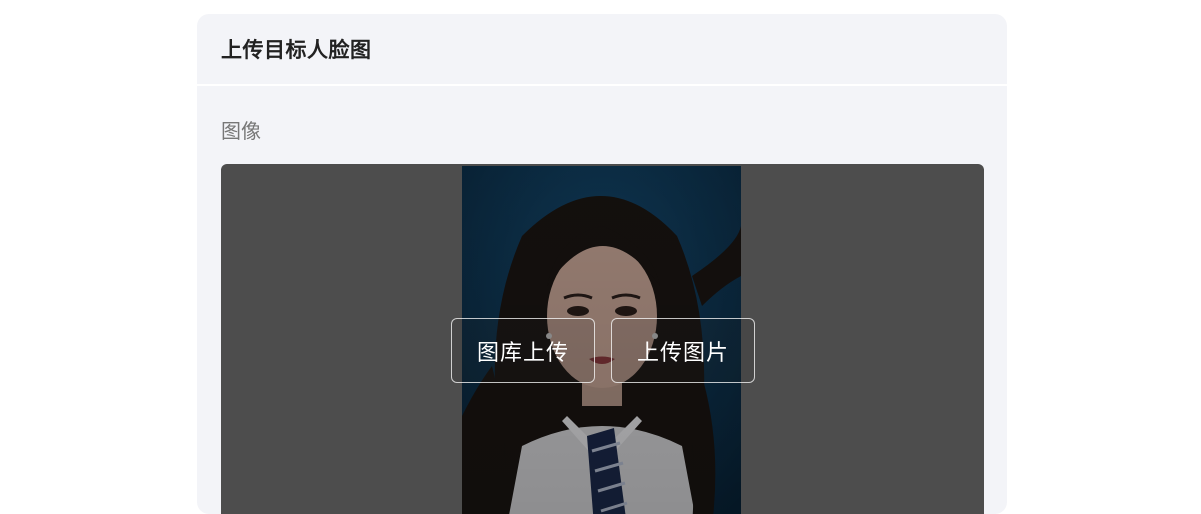 The width and height of the screenshot is (1201, 514). Describe the element at coordinates (296, 50) in the screenshot. I see `card-title: 上传目标人脸图` at that location.